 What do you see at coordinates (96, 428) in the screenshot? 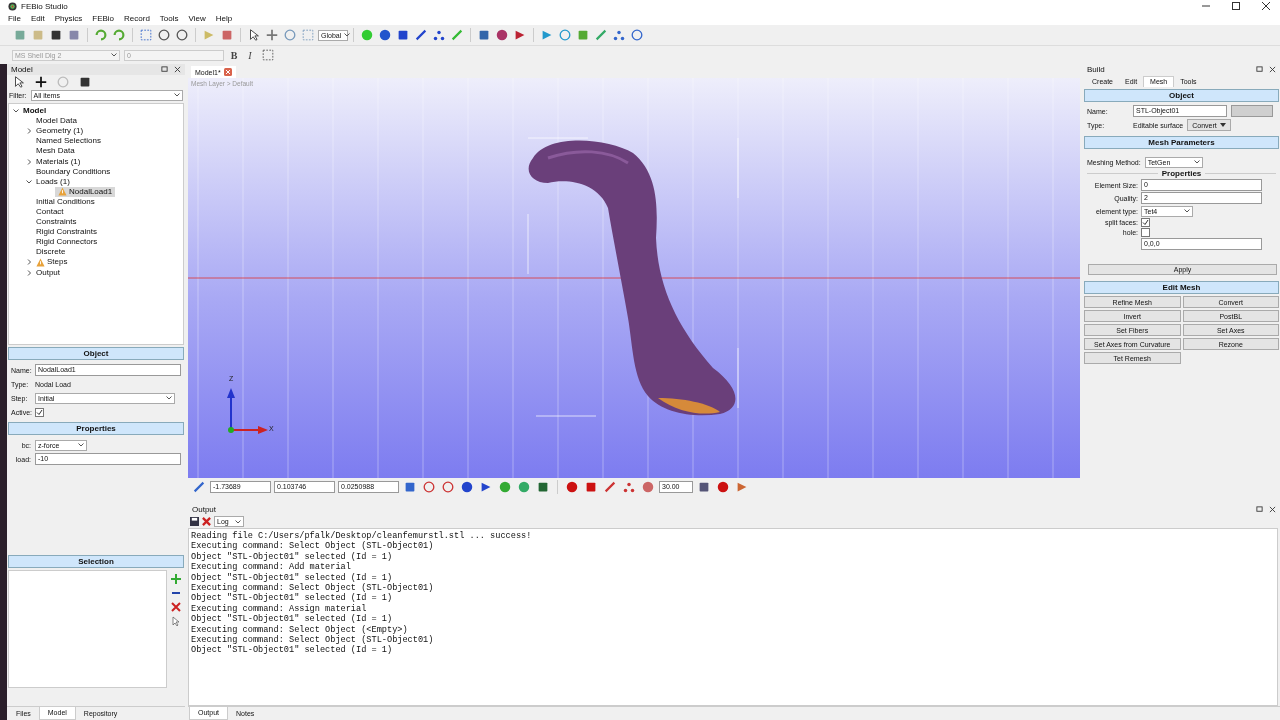
I see `section-header: Properties` at bounding box center [96, 428].